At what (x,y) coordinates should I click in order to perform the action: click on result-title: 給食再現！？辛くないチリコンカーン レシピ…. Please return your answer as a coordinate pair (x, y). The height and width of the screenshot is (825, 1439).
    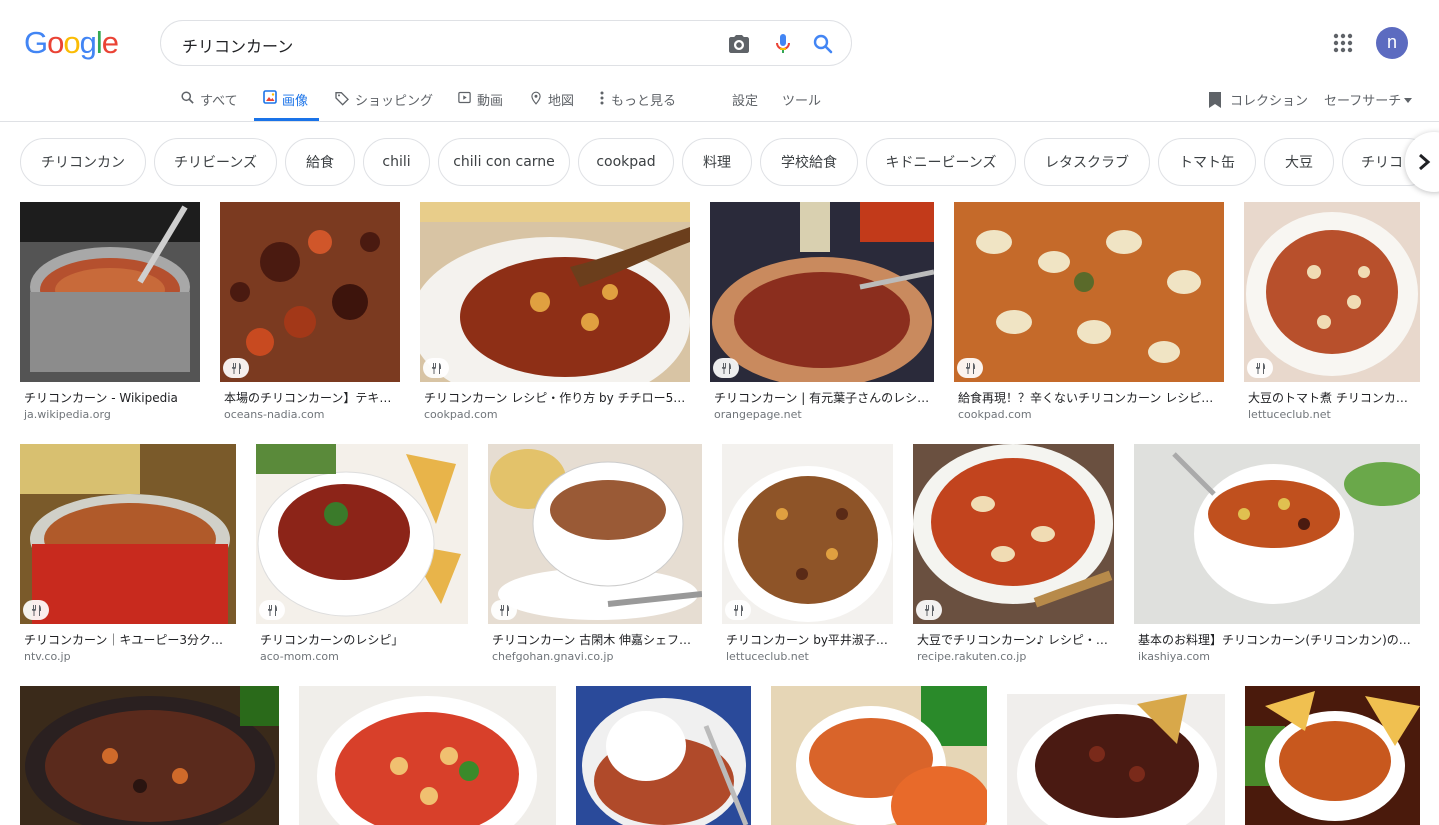
    Looking at the image, I should click on (1090, 397).